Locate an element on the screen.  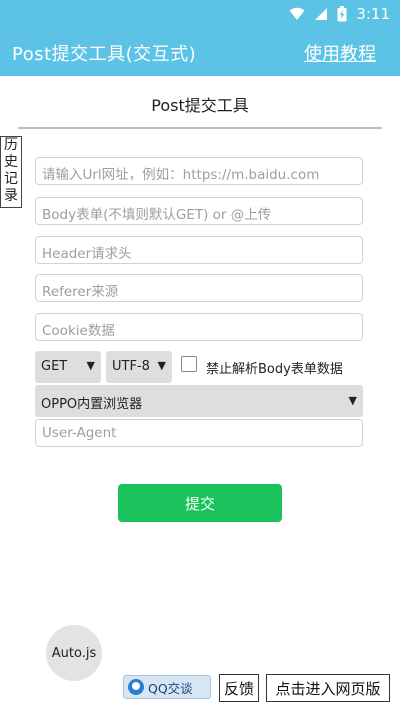
browser-select: OPPO内置浏览器 ▼ is located at coordinates (199, 401).